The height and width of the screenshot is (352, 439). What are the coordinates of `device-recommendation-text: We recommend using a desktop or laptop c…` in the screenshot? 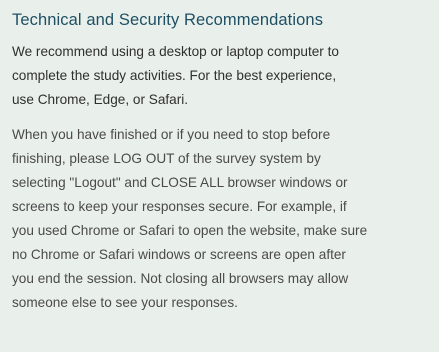 It's located at (175, 75).